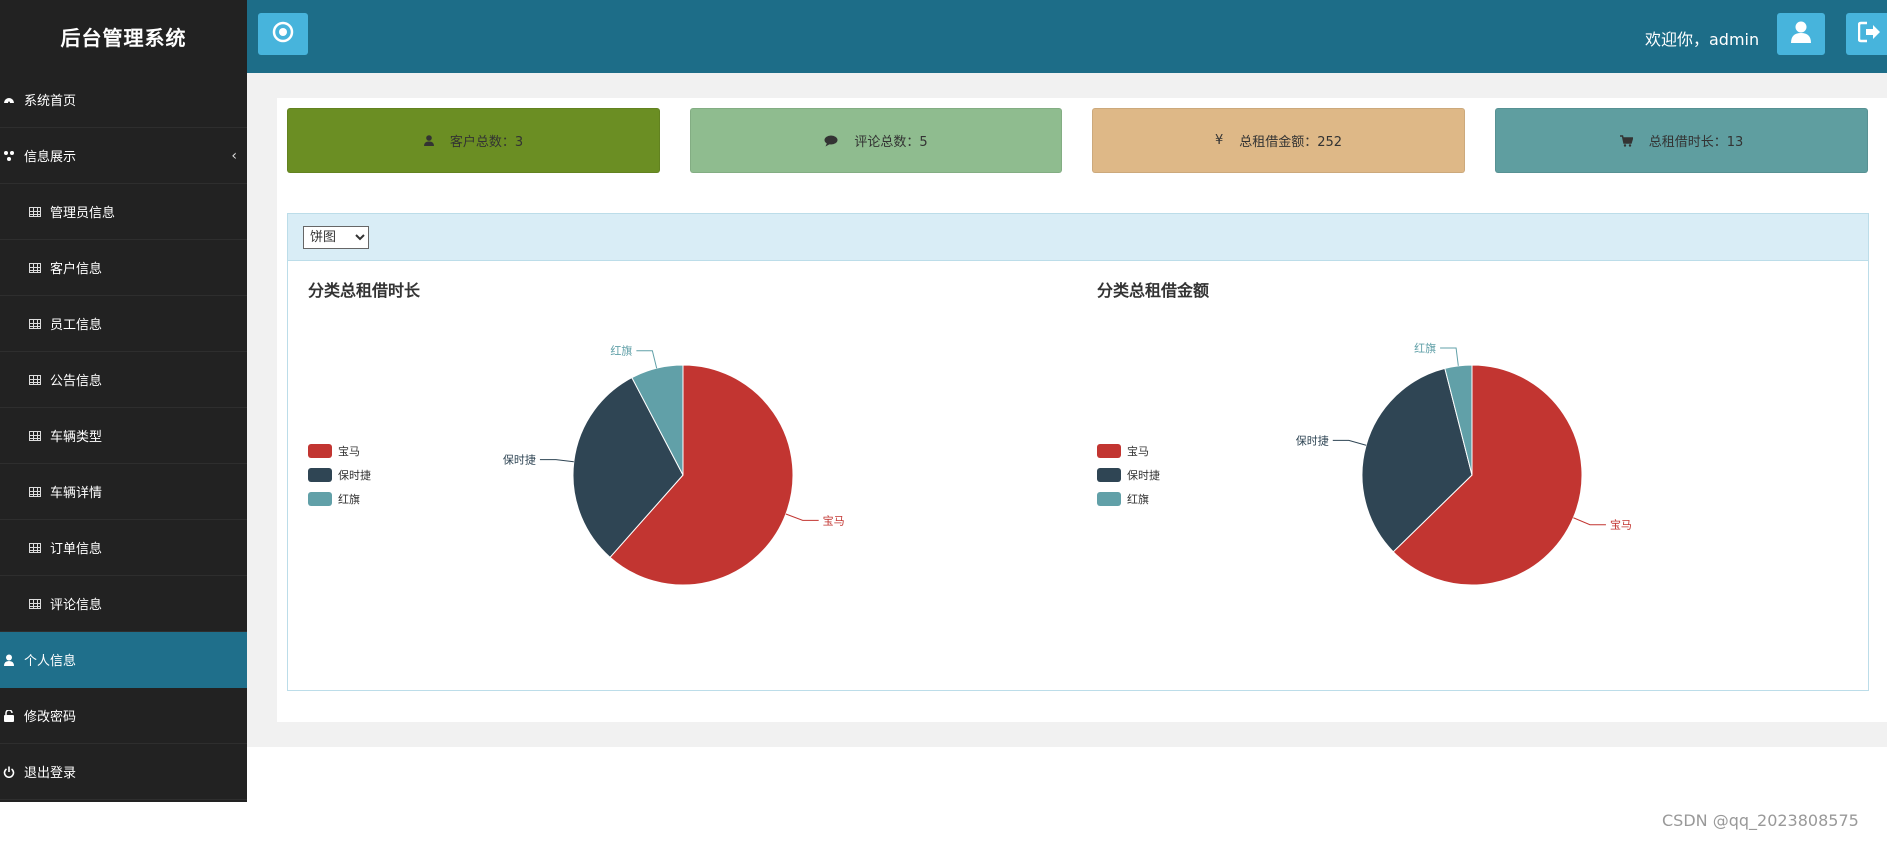 Image resolution: width=1887 pixels, height=842 pixels. What do you see at coordinates (50, 661) in the screenshot?
I see `sidebar-item-label: 个人信息` at bounding box center [50, 661].